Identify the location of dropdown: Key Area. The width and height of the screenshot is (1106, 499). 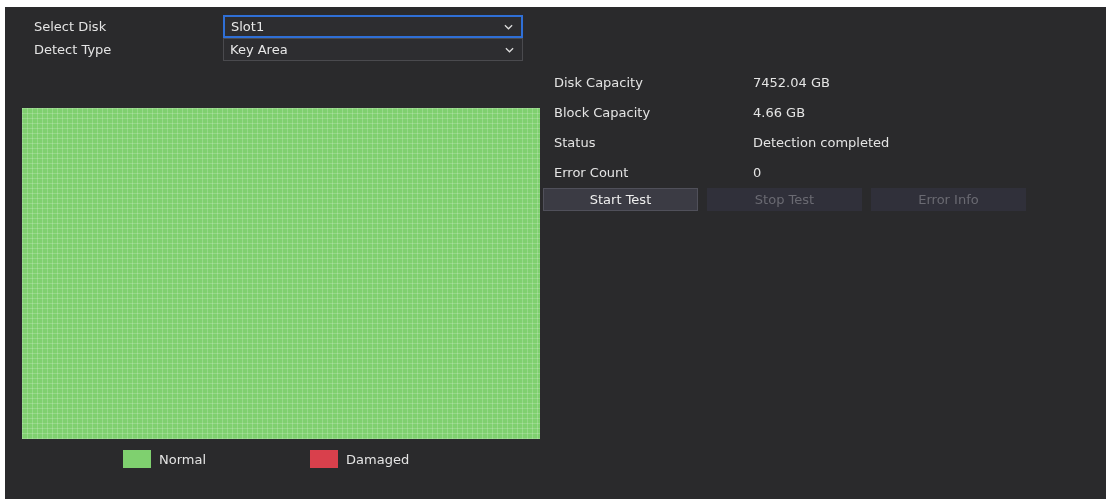
(373, 49).